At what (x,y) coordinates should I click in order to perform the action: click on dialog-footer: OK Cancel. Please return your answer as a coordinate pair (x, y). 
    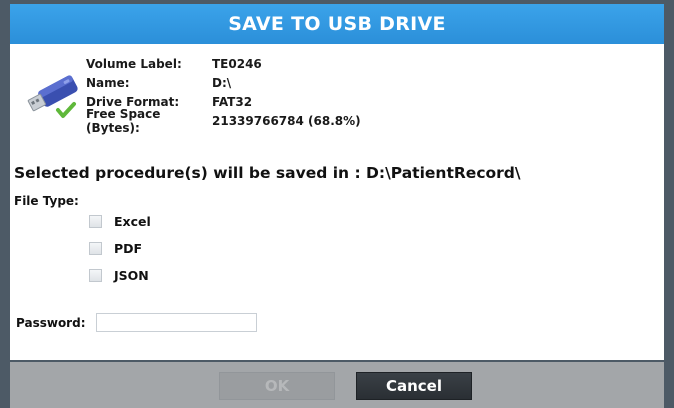
    Looking at the image, I should click on (337, 385).